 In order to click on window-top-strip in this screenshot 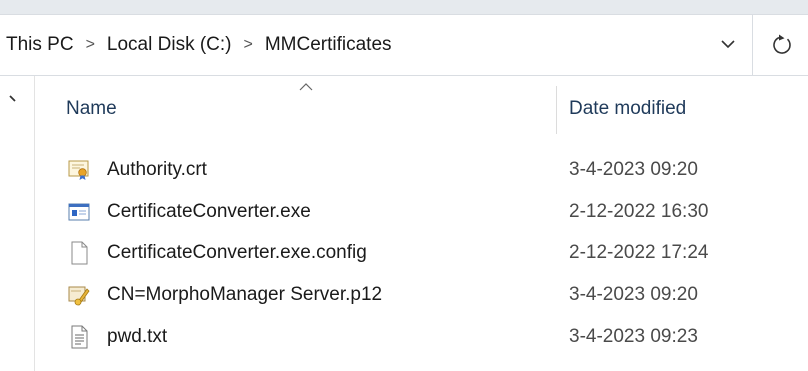, I will do `click(404, 7)`.